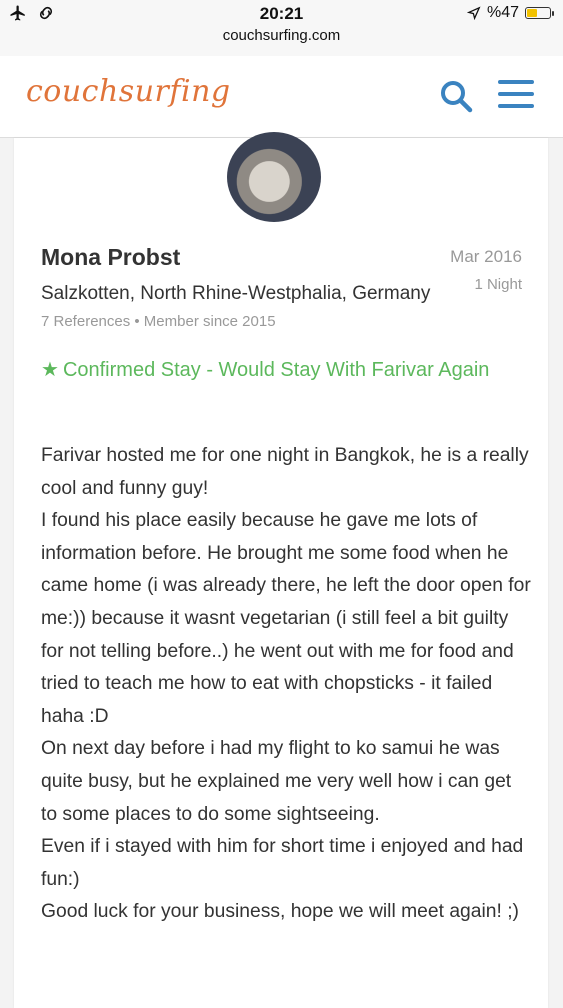 This screenshot has width=563, height=1008. Describe the element at coordinates (50, 370) in the screenshot. I see `star-icon: ★` at that location.